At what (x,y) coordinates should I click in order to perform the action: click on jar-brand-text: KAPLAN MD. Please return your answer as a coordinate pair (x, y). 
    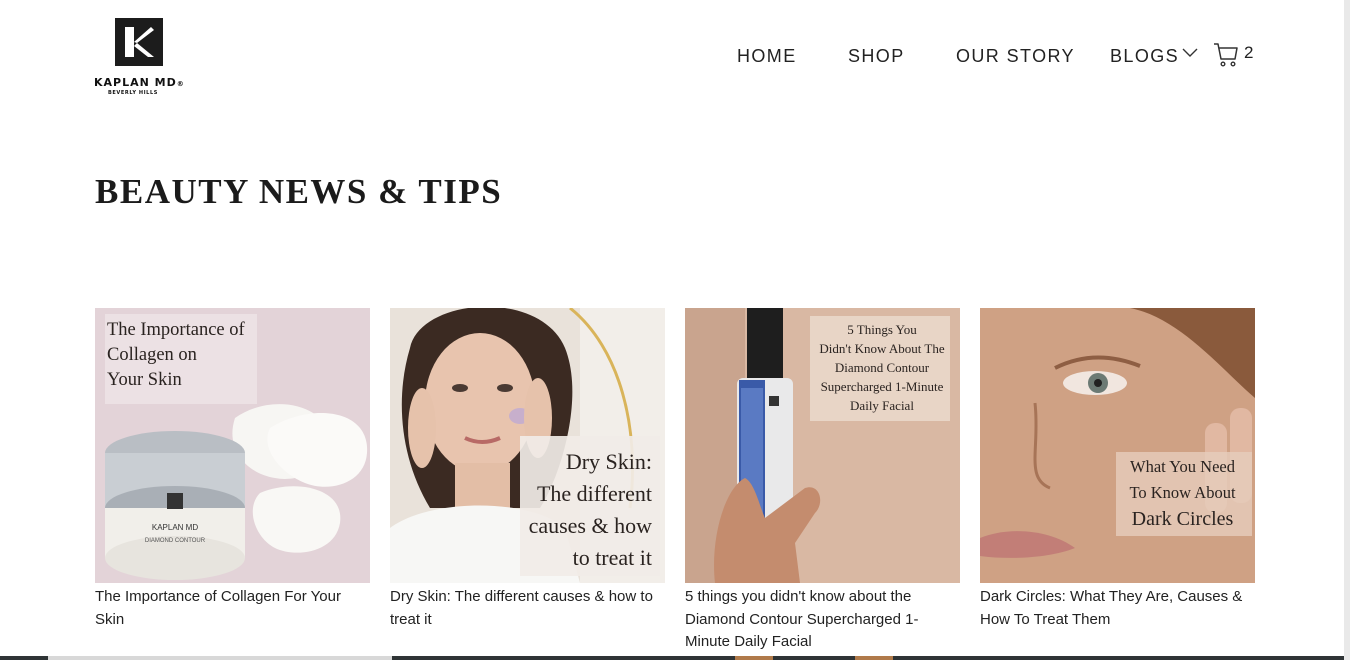
    Looking at the image, I should click on (175, 527).